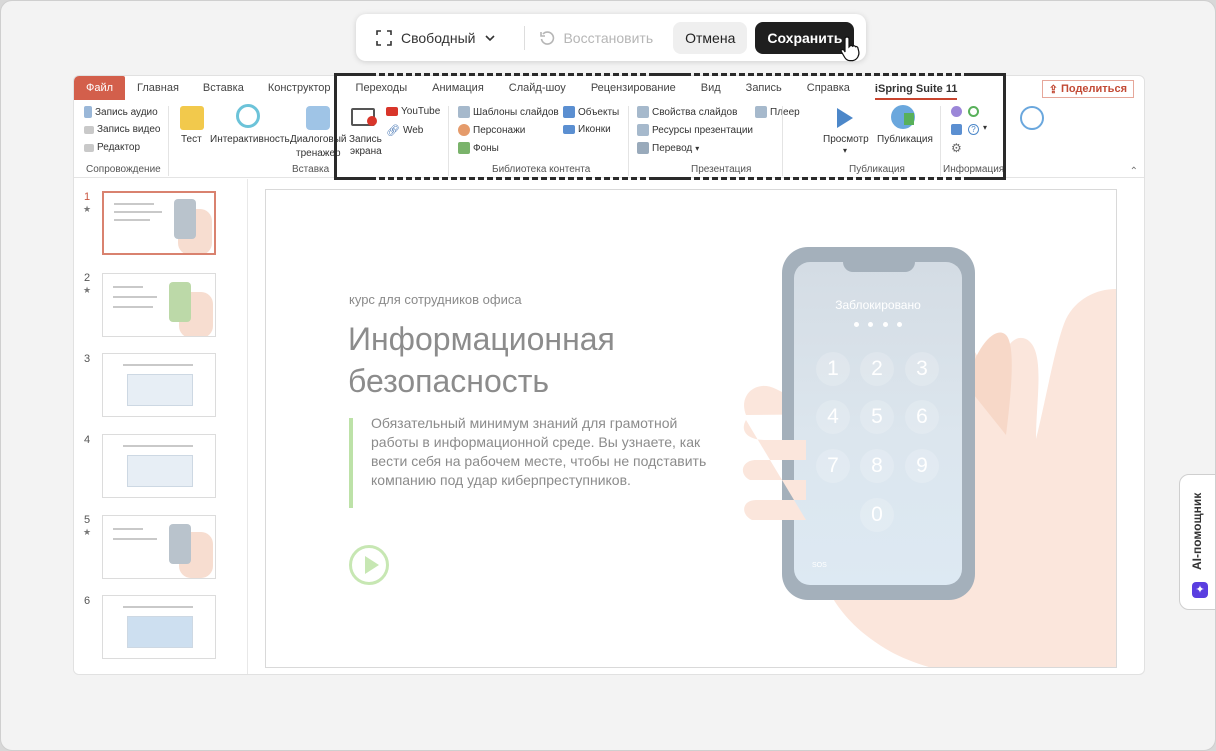  What do you see at coordinates (687, 112) in the screenshot?
I see `slide-properties-button: Свойства слайдов` at bounding box center [687, 112].